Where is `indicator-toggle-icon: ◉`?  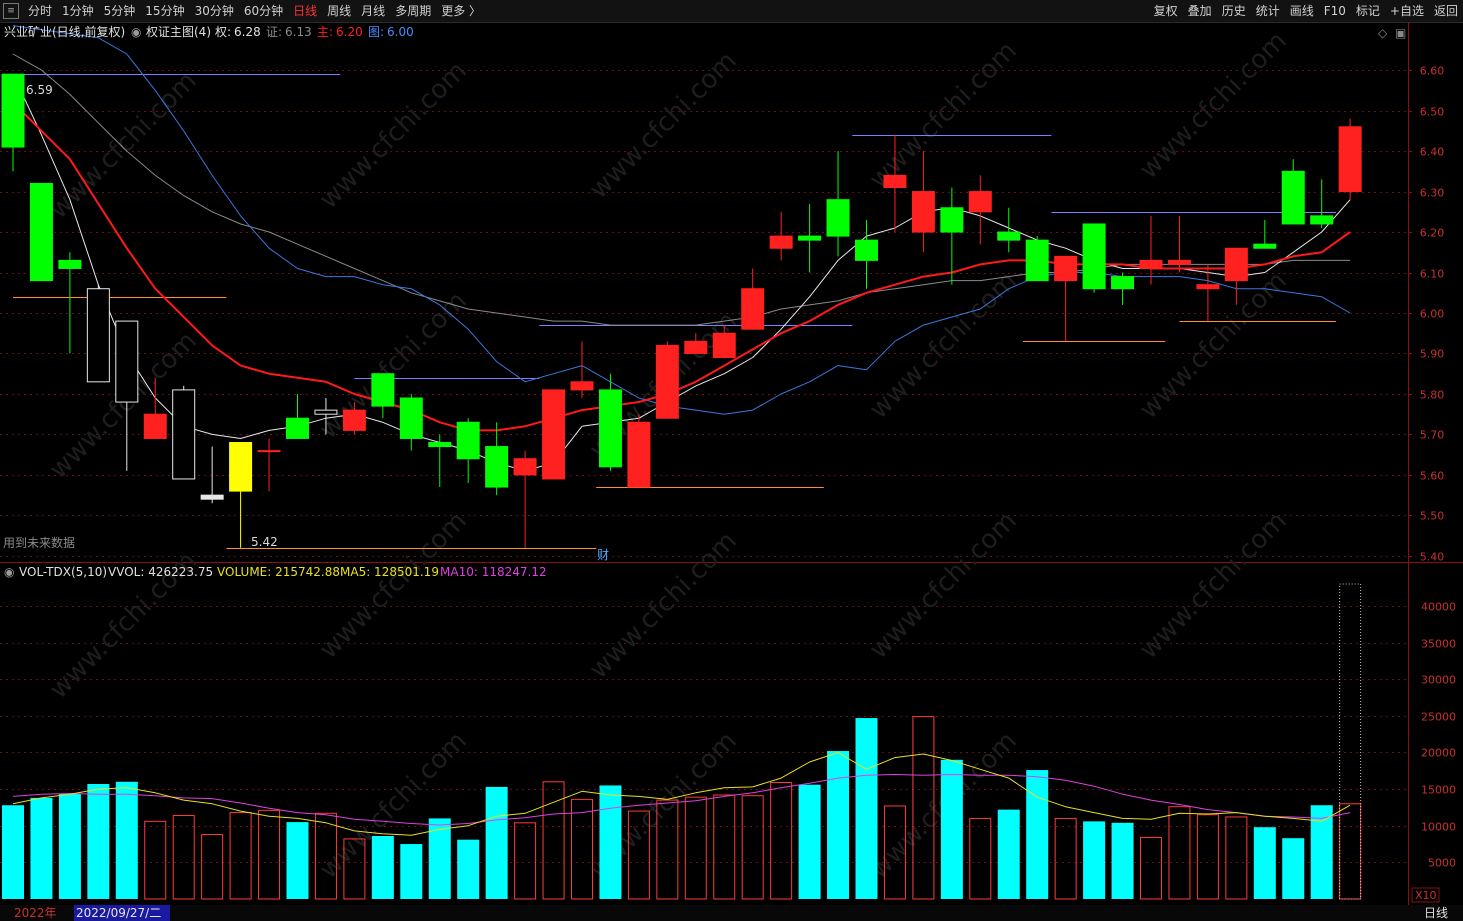 indicator-toggle-icon: ◉ is located at coordinates (136, 32).